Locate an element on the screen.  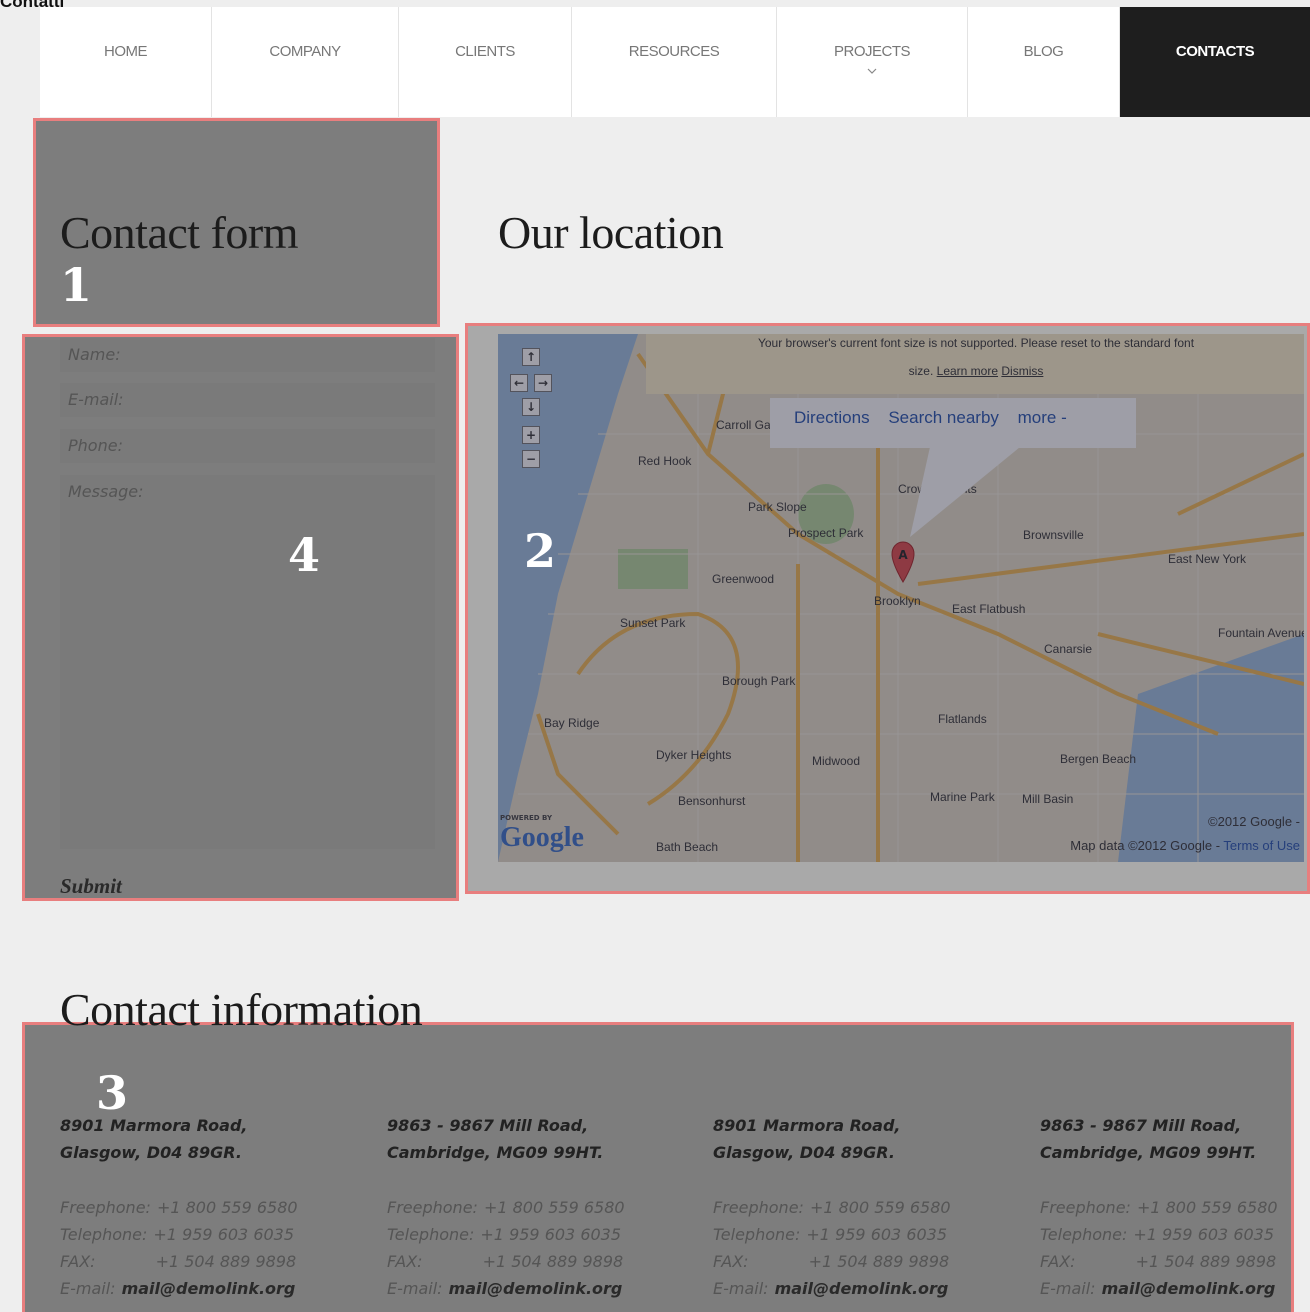
nav-resources: RESOURCES is located at coordinates (674, 62).